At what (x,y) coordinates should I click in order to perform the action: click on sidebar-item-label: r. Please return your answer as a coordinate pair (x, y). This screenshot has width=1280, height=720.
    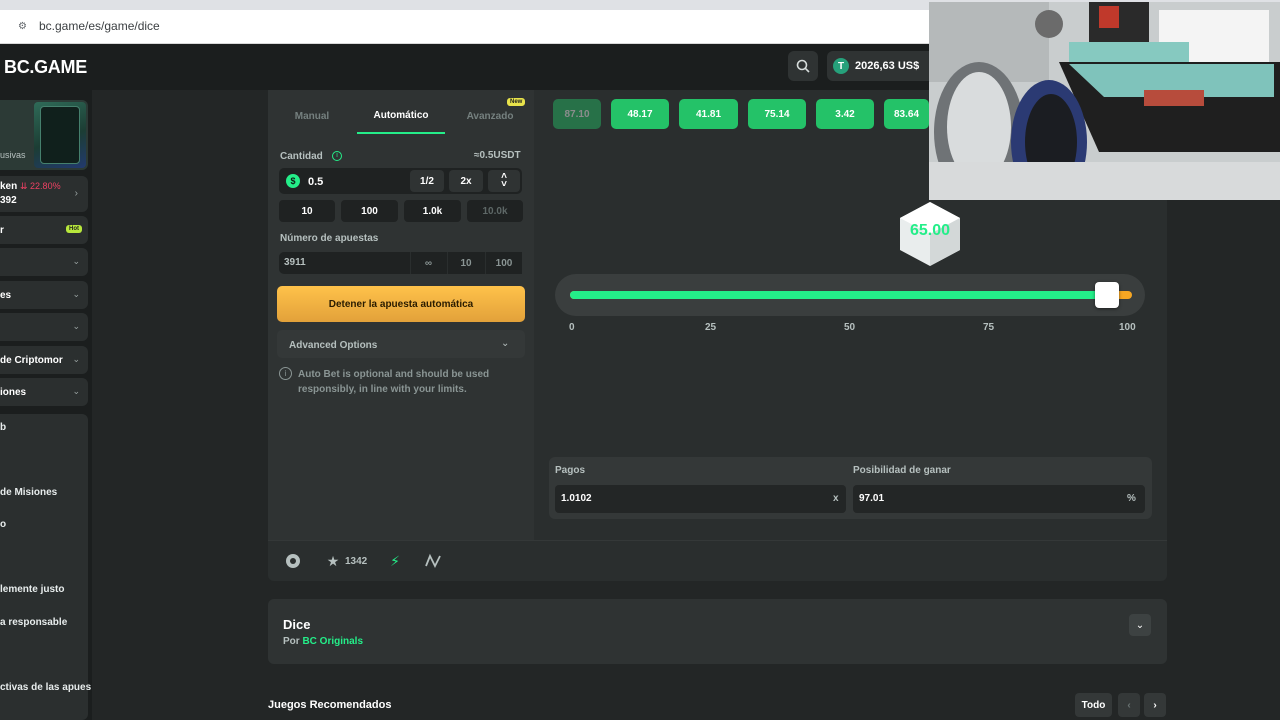
    Looking at the image, I should click on (2, 230).